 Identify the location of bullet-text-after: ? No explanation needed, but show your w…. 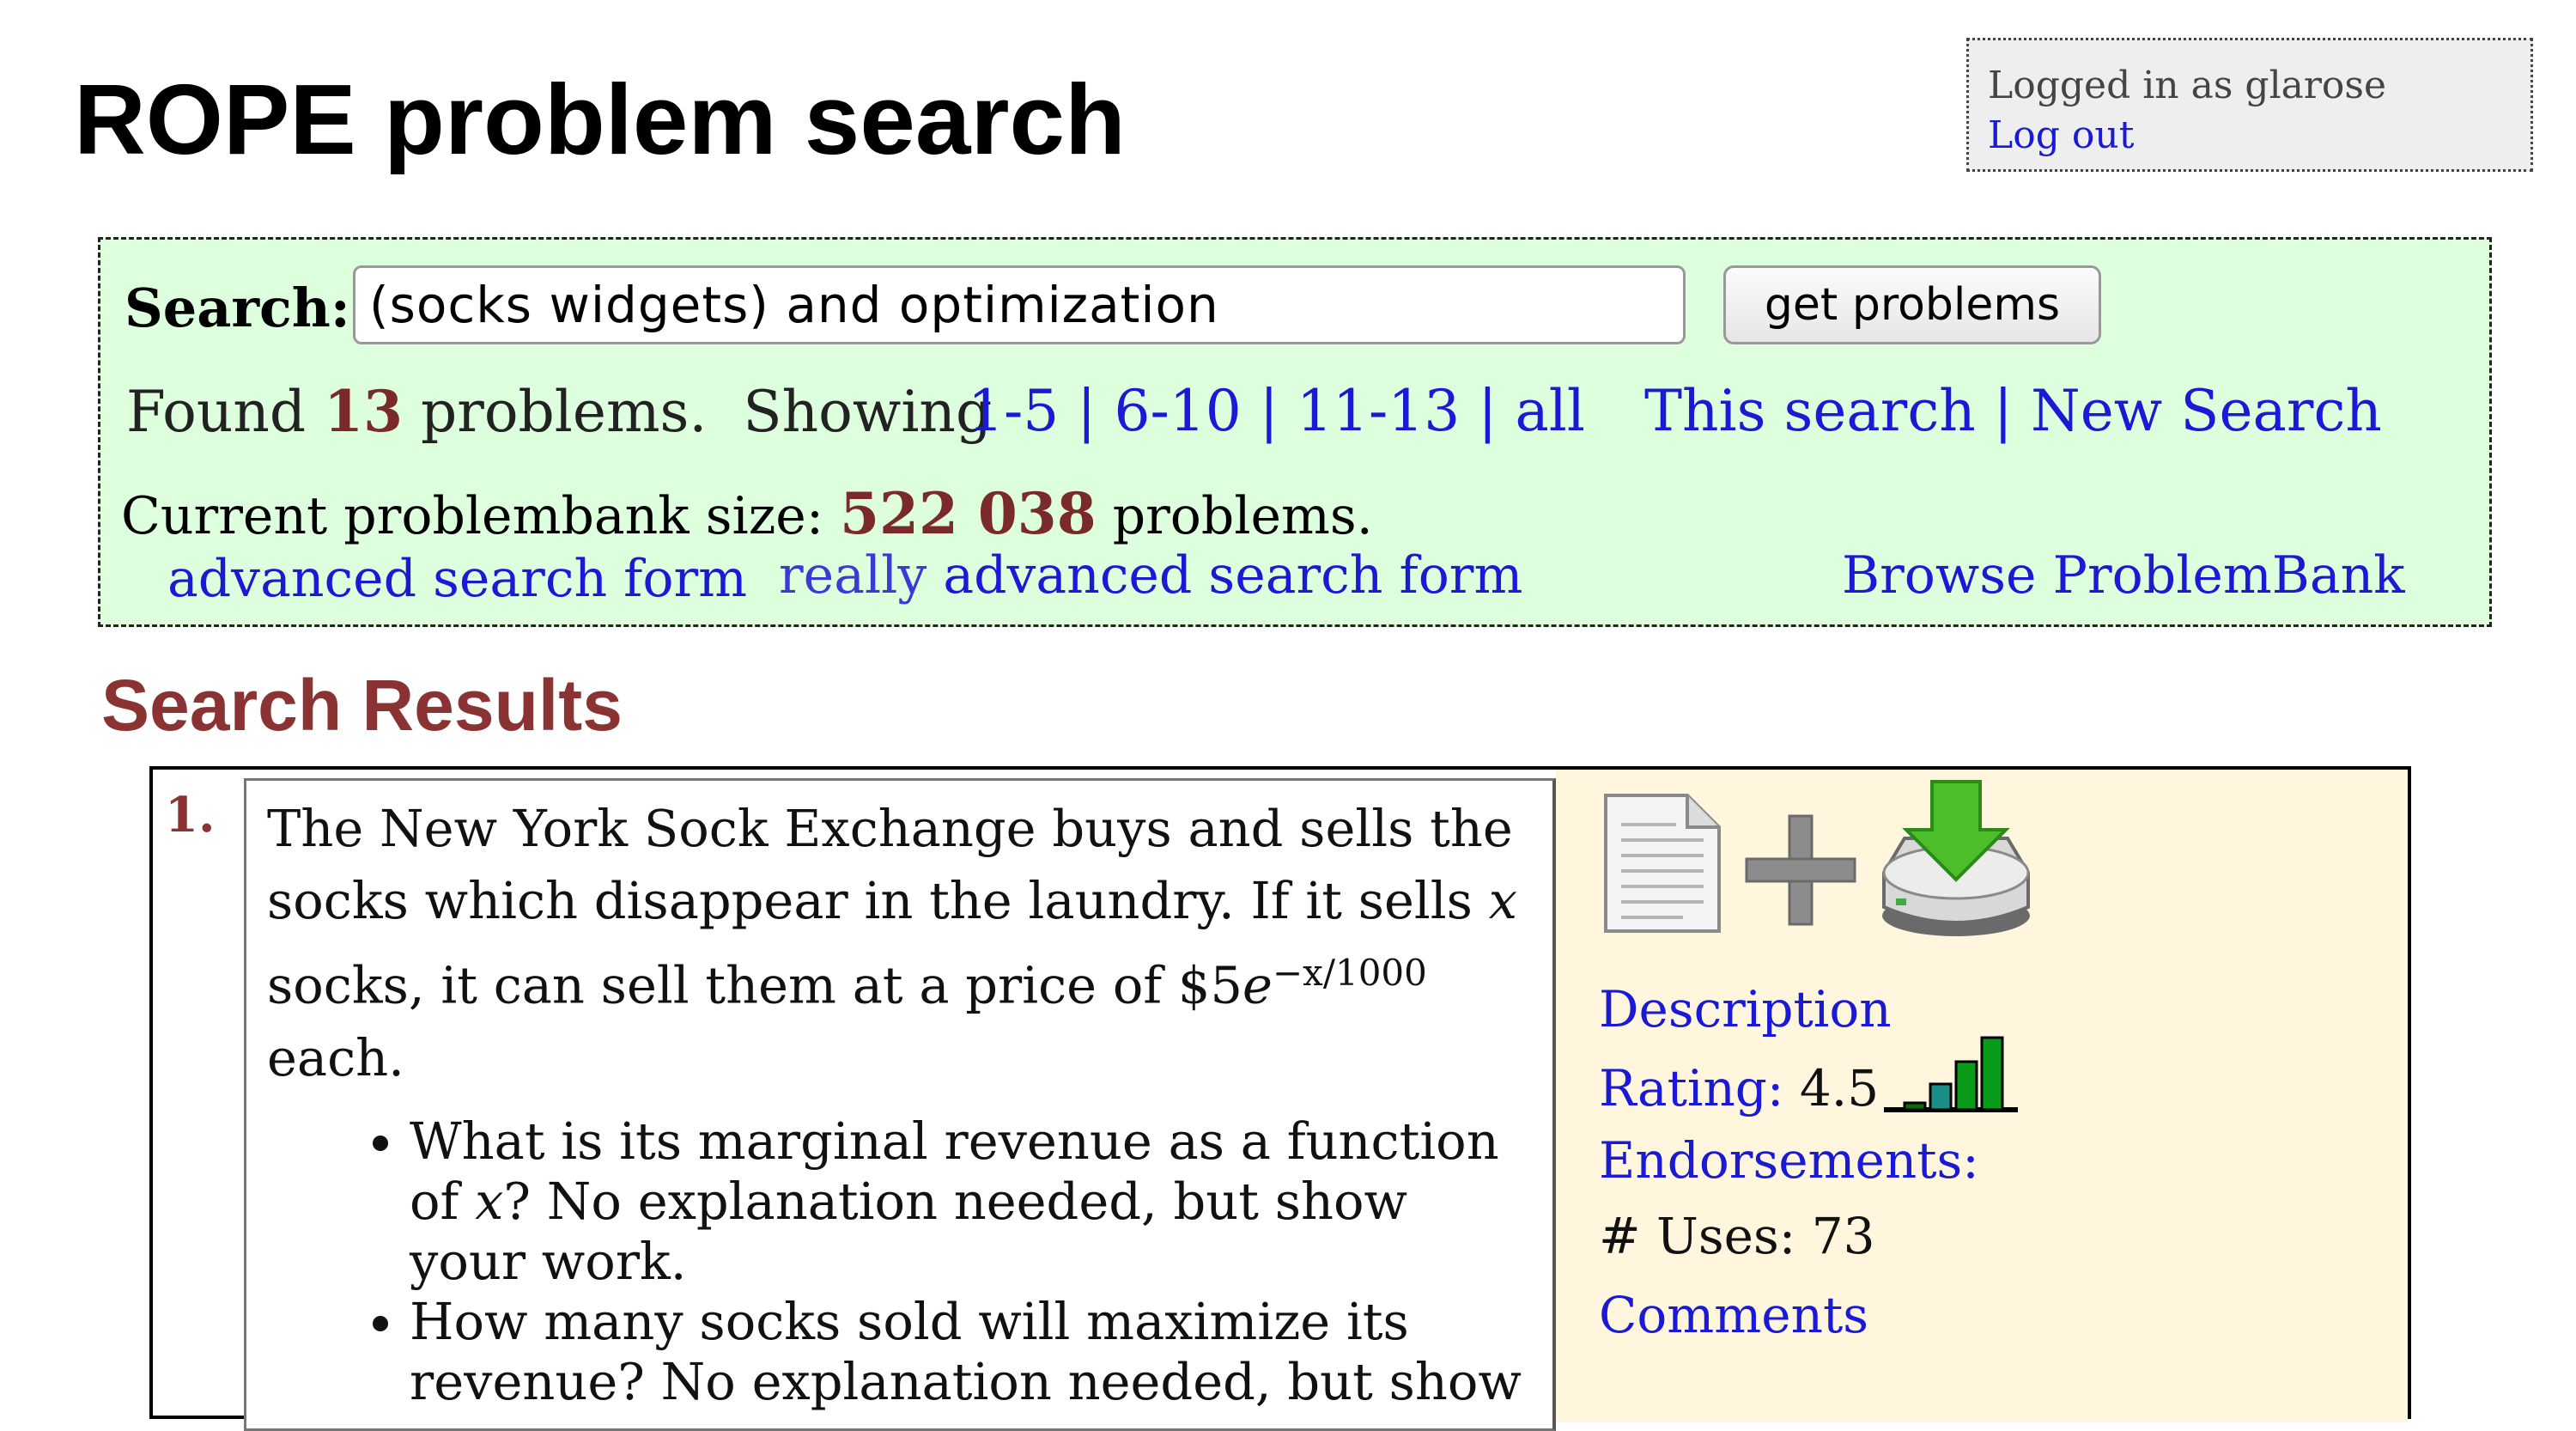
(909, 1231).